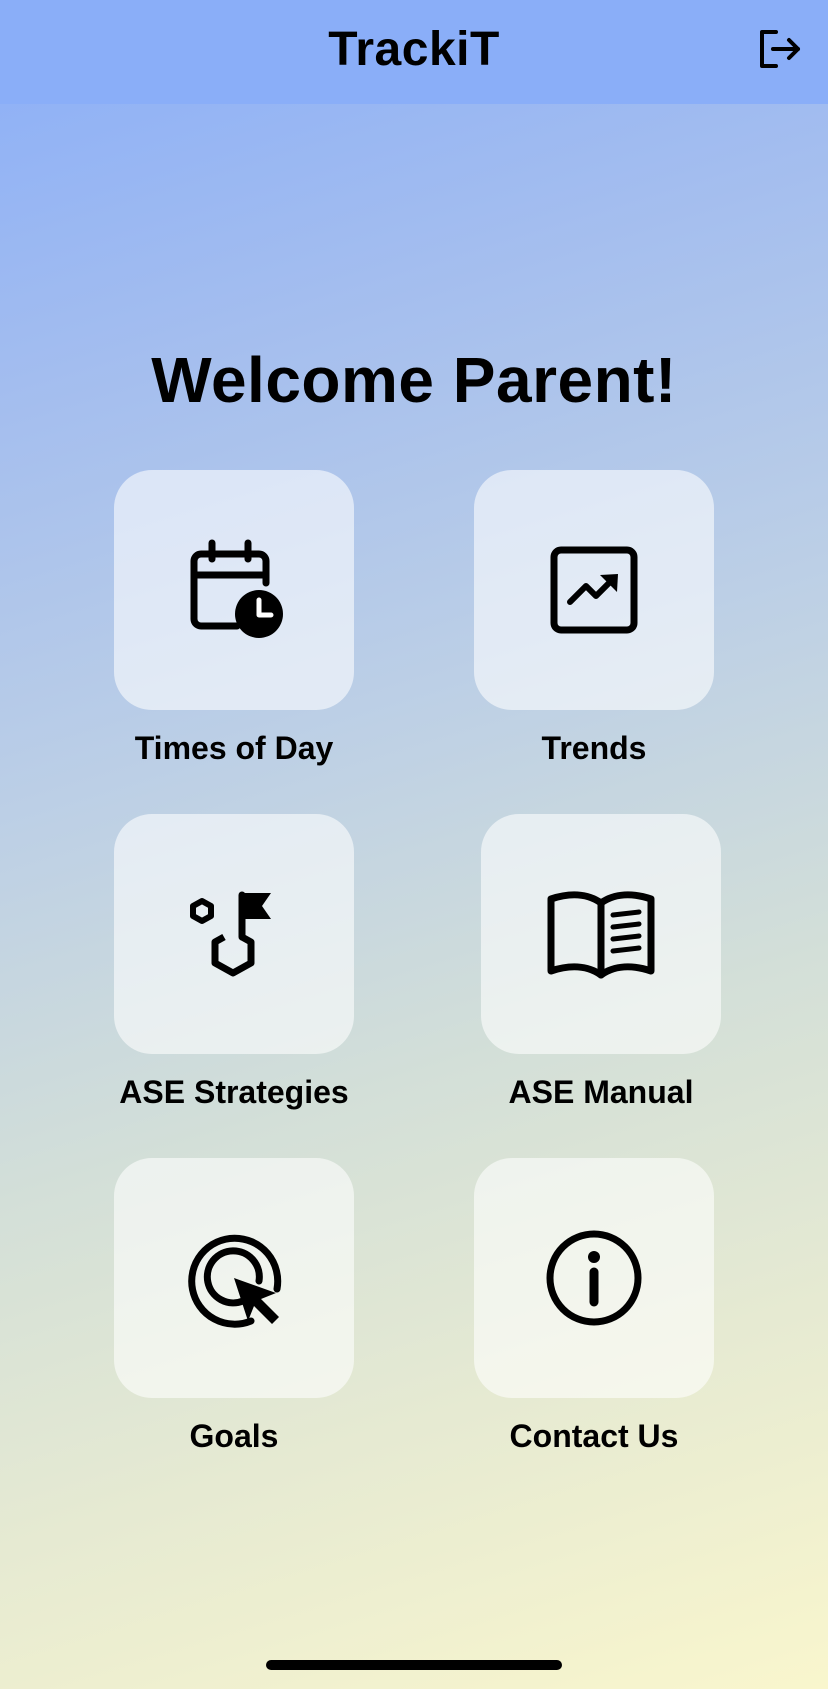 The width and height of the screenshot is (828, 1689). I want to click on tile-label: ASE Manual, so click(601, 1092).